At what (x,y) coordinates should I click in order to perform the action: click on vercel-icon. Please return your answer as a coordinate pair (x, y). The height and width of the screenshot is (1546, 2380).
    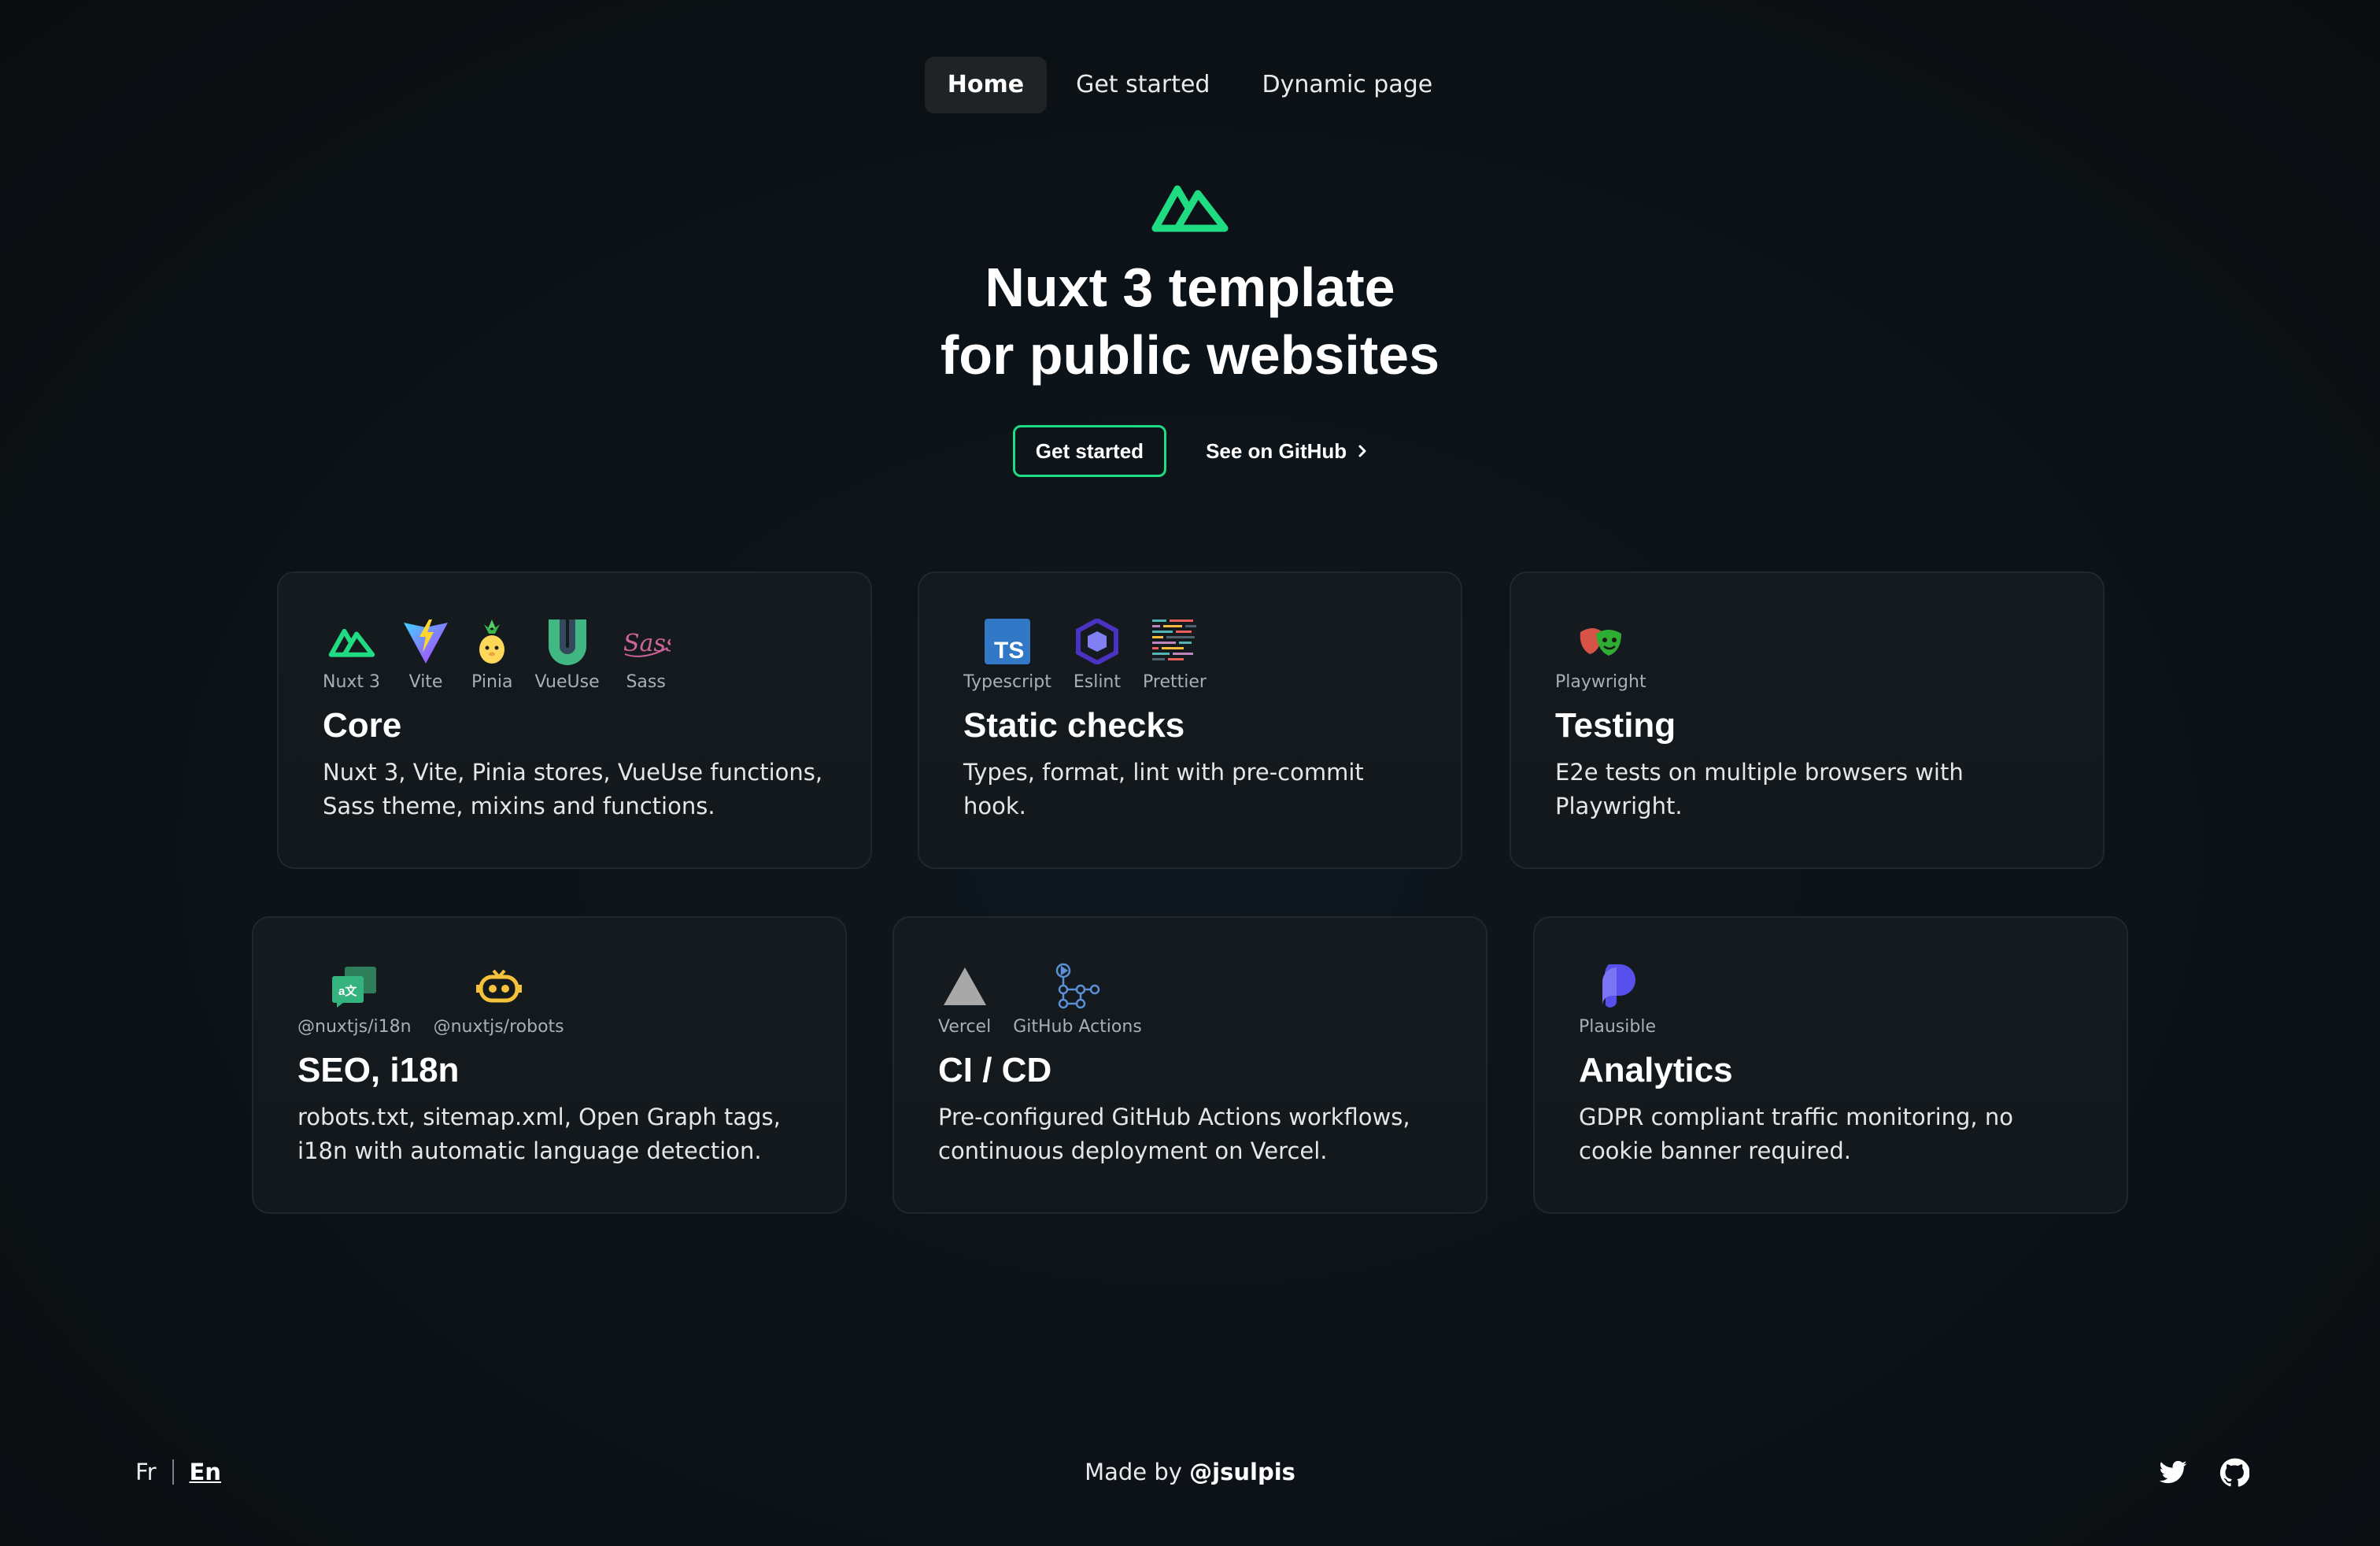
    Looking at the image, I should click on (965, 986).